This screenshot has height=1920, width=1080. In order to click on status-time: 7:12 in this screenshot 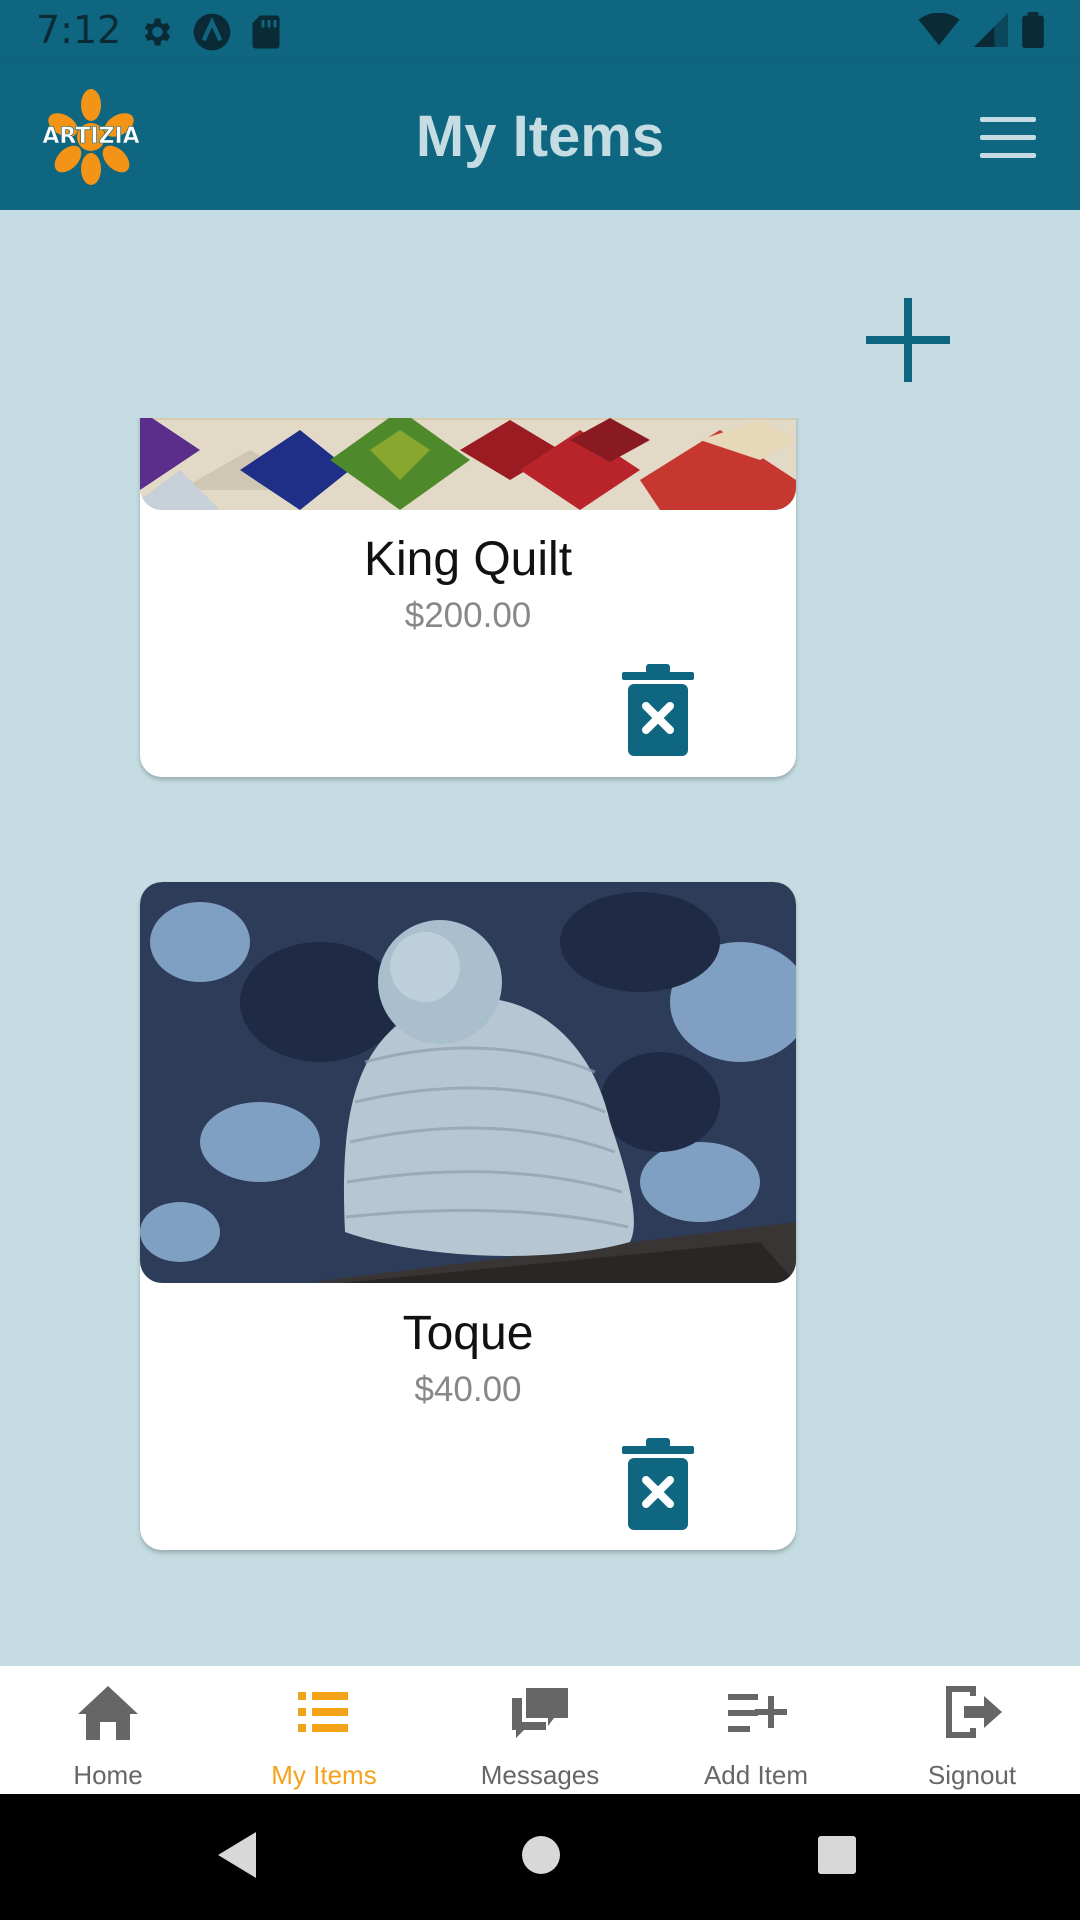, I will do `click(79, 30)`.